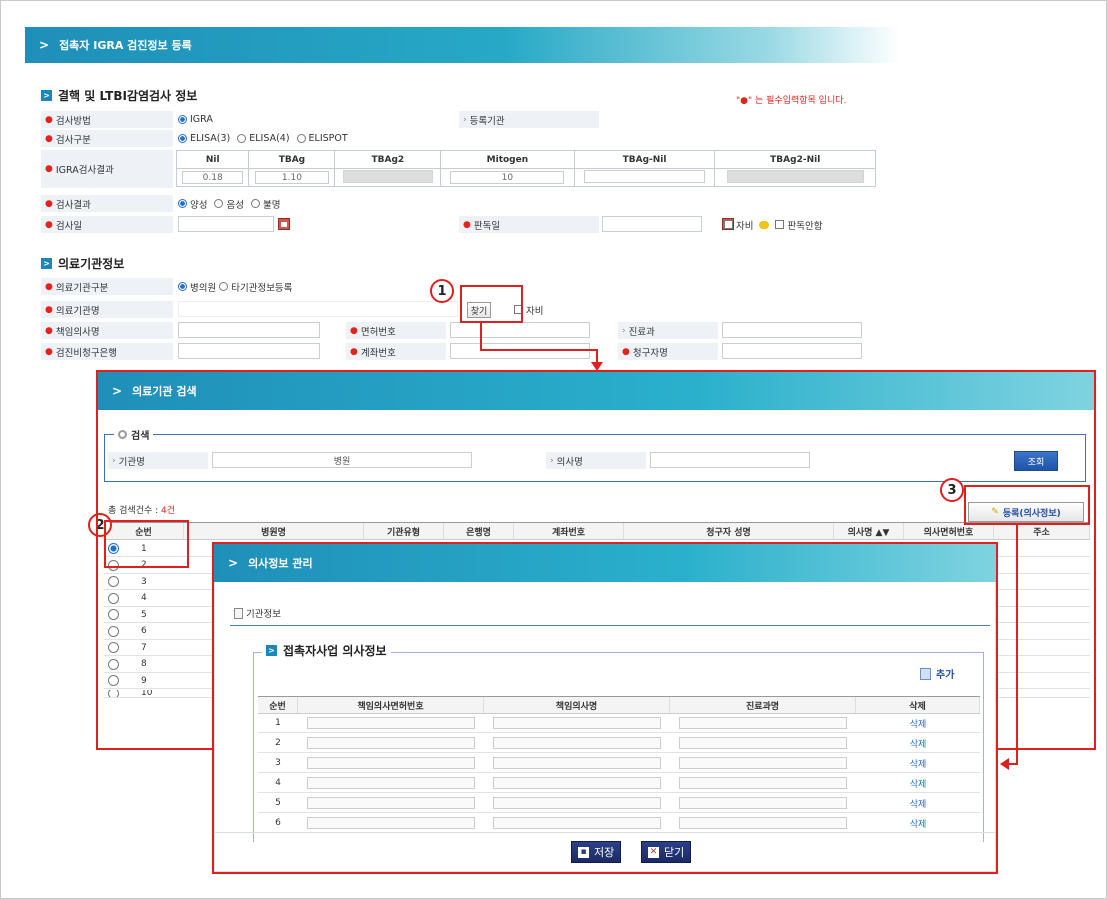 The height and width of the screenshot is (899, 1107). What do you see at coordinates (529, 119) in the screenshot?
I see `reg-org-label: › 등록기관` at bounding box center [529, 119].